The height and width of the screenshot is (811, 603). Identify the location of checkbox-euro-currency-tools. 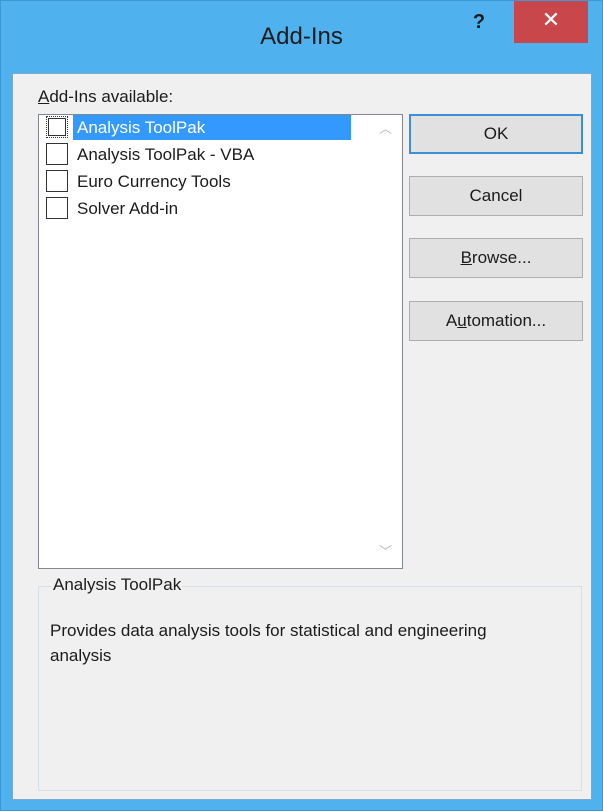
(57, 181).